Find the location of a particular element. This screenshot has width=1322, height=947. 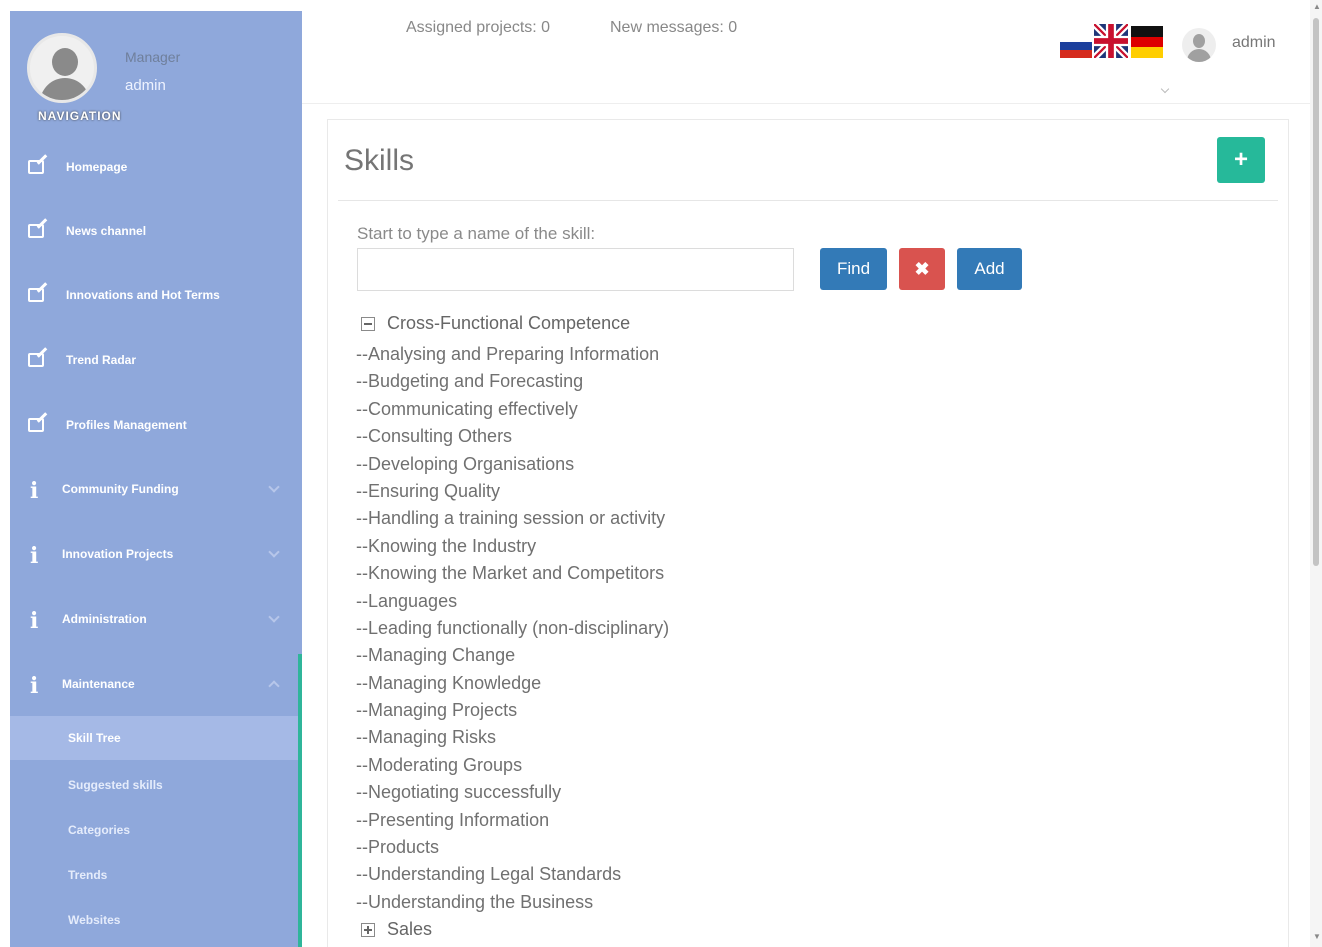

sidebar-item-innovations: Innovations and Hot Terms is located at coordinates (156, 295).